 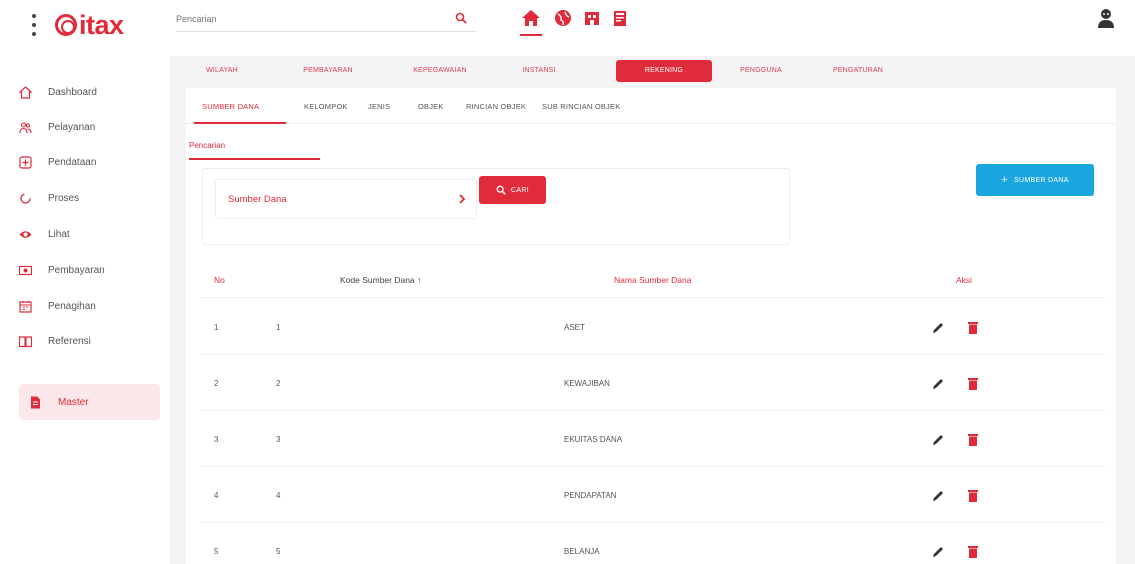 I want to click on add-button-label: SUMBER DANA, so click(x=1041, y=180).